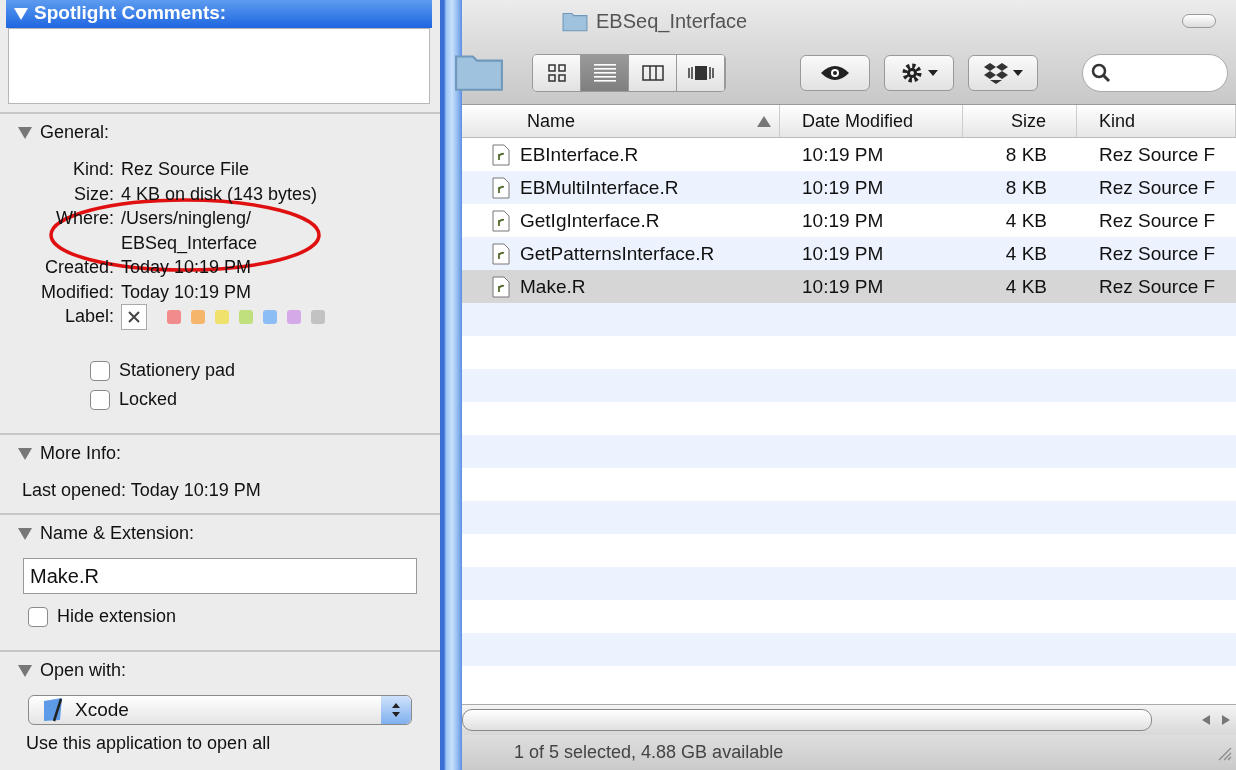 The height and width of the screenshot is (770, 1236). What do you see at coordinates (599, 187) in the screenshot?
I see `file-name: EBMultiInterface.R` at bounding box center [599, 187].